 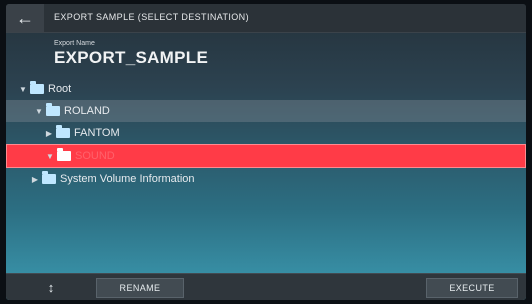 I want to click on export-name-label: Export Name, so click(x=74, y=43).